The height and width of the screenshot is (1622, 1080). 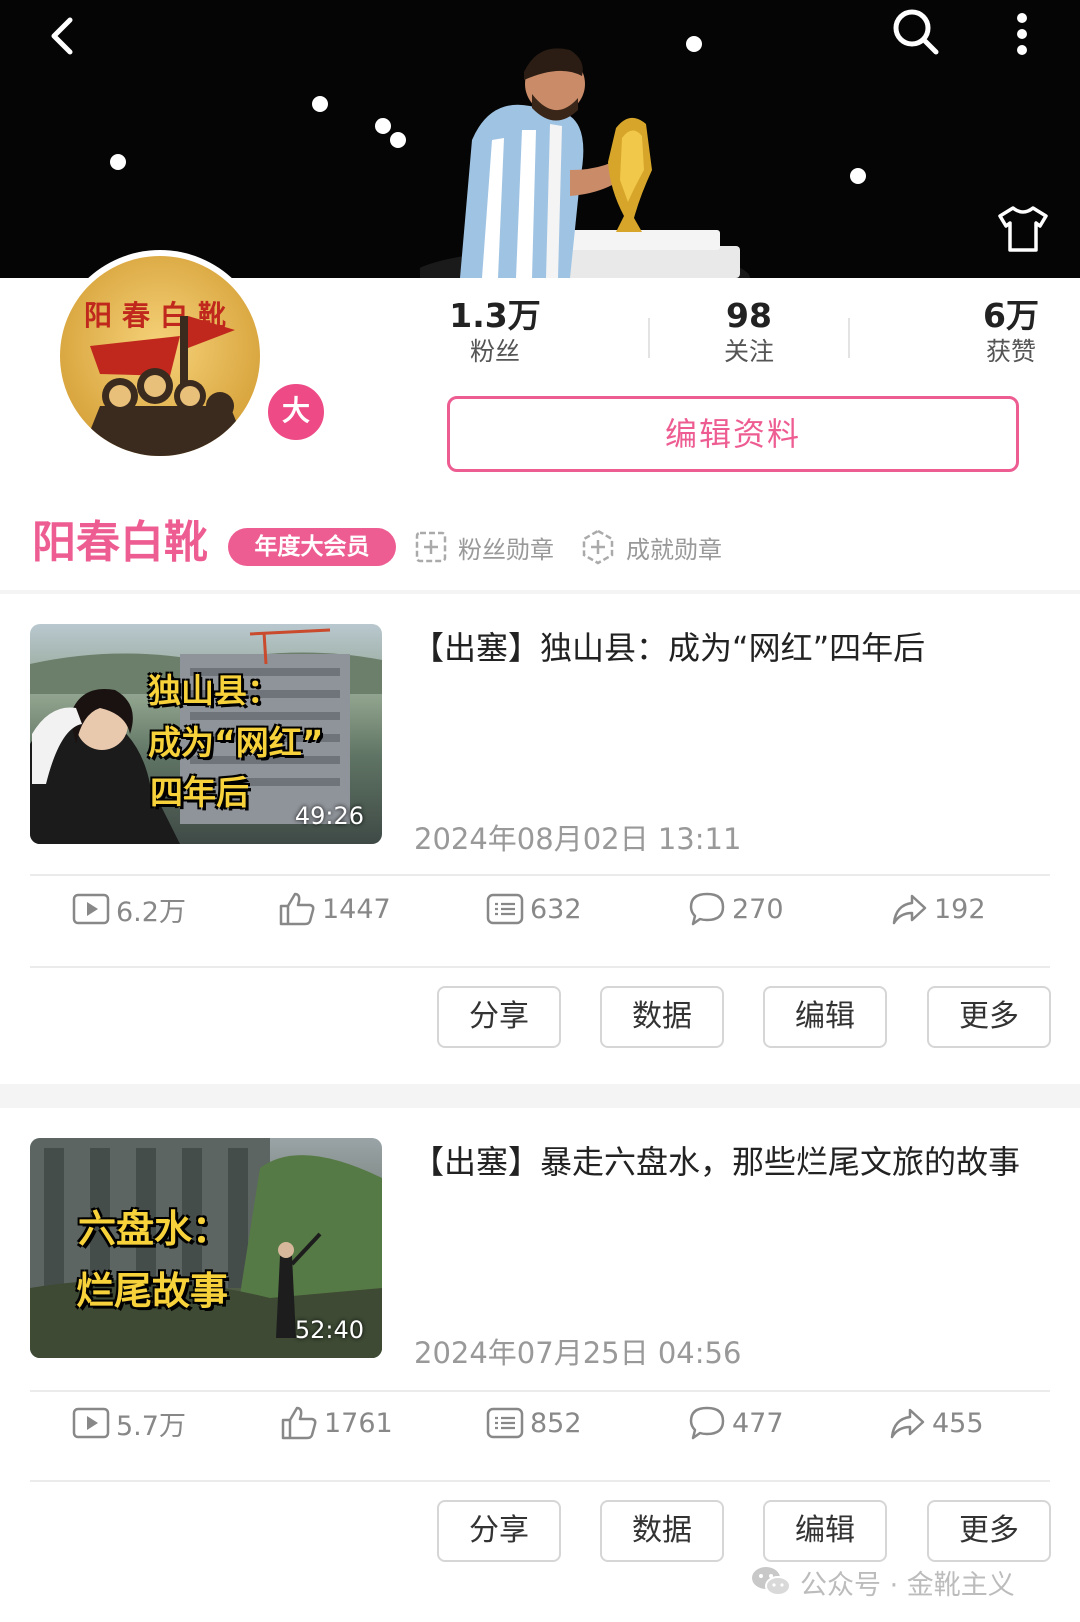 I want to click on watermark-text: 公众号 · 金靴主义, so click(x=907, y=1585).